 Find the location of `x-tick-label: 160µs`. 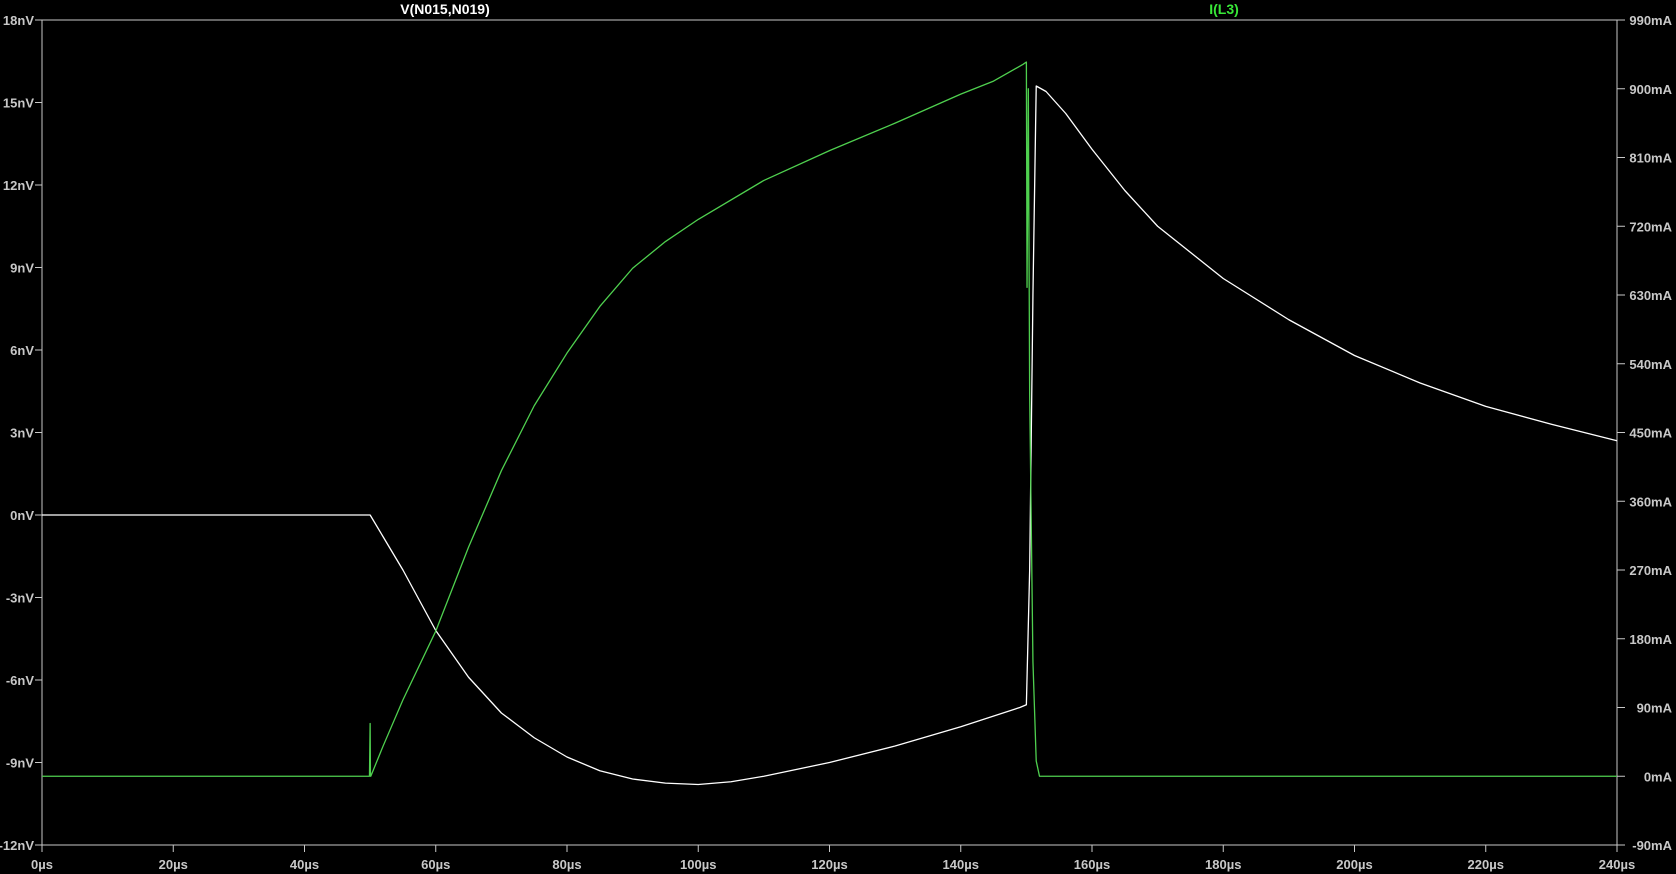

x-tick-label: 160µs is located at coordinates (1092, 864).